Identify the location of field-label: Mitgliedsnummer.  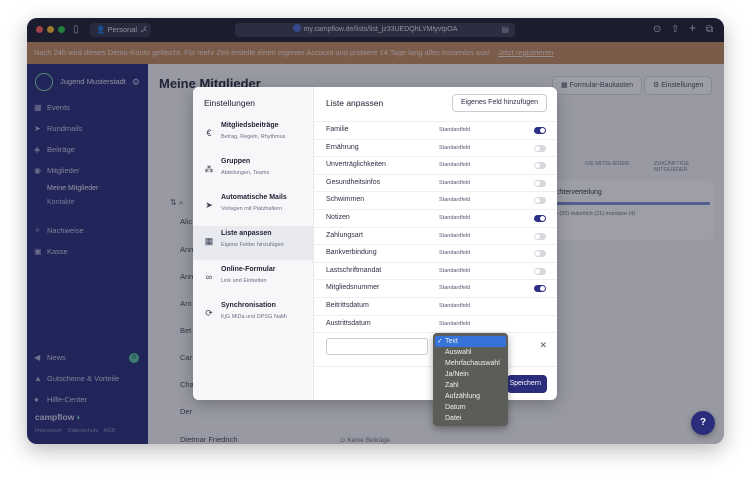
(353, 288).